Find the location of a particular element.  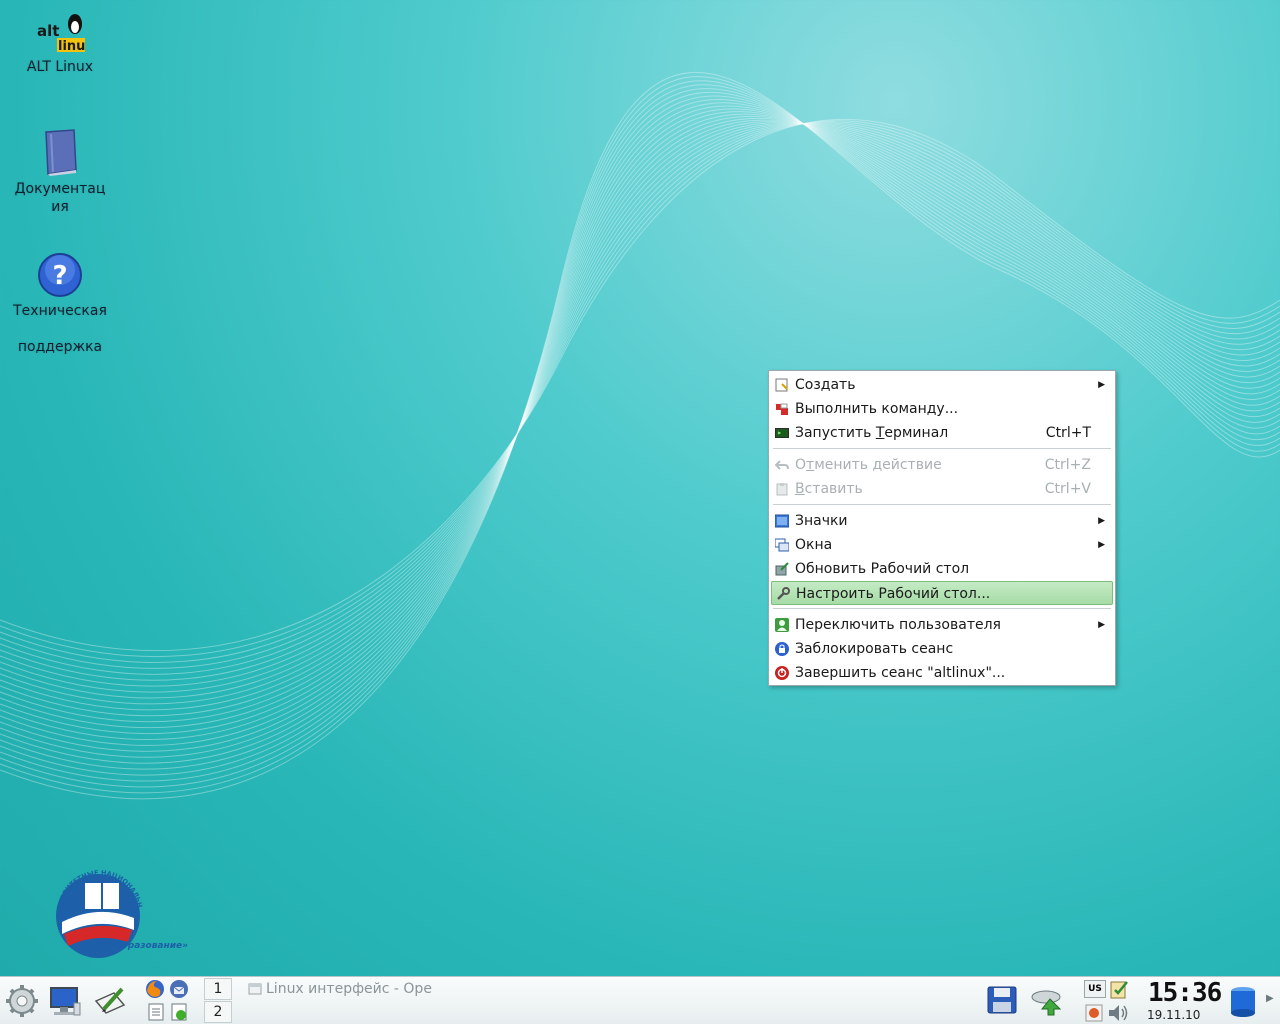

lock-icon is located at coordinates (782, 649).